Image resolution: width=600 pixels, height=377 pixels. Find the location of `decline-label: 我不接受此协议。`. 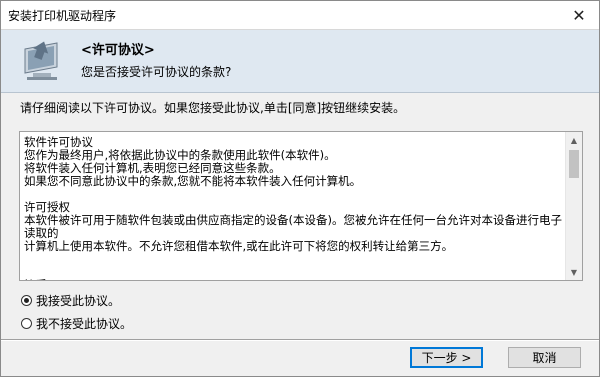

decline-label: 我不接受此协议。 is located at coordinates (84, 324).